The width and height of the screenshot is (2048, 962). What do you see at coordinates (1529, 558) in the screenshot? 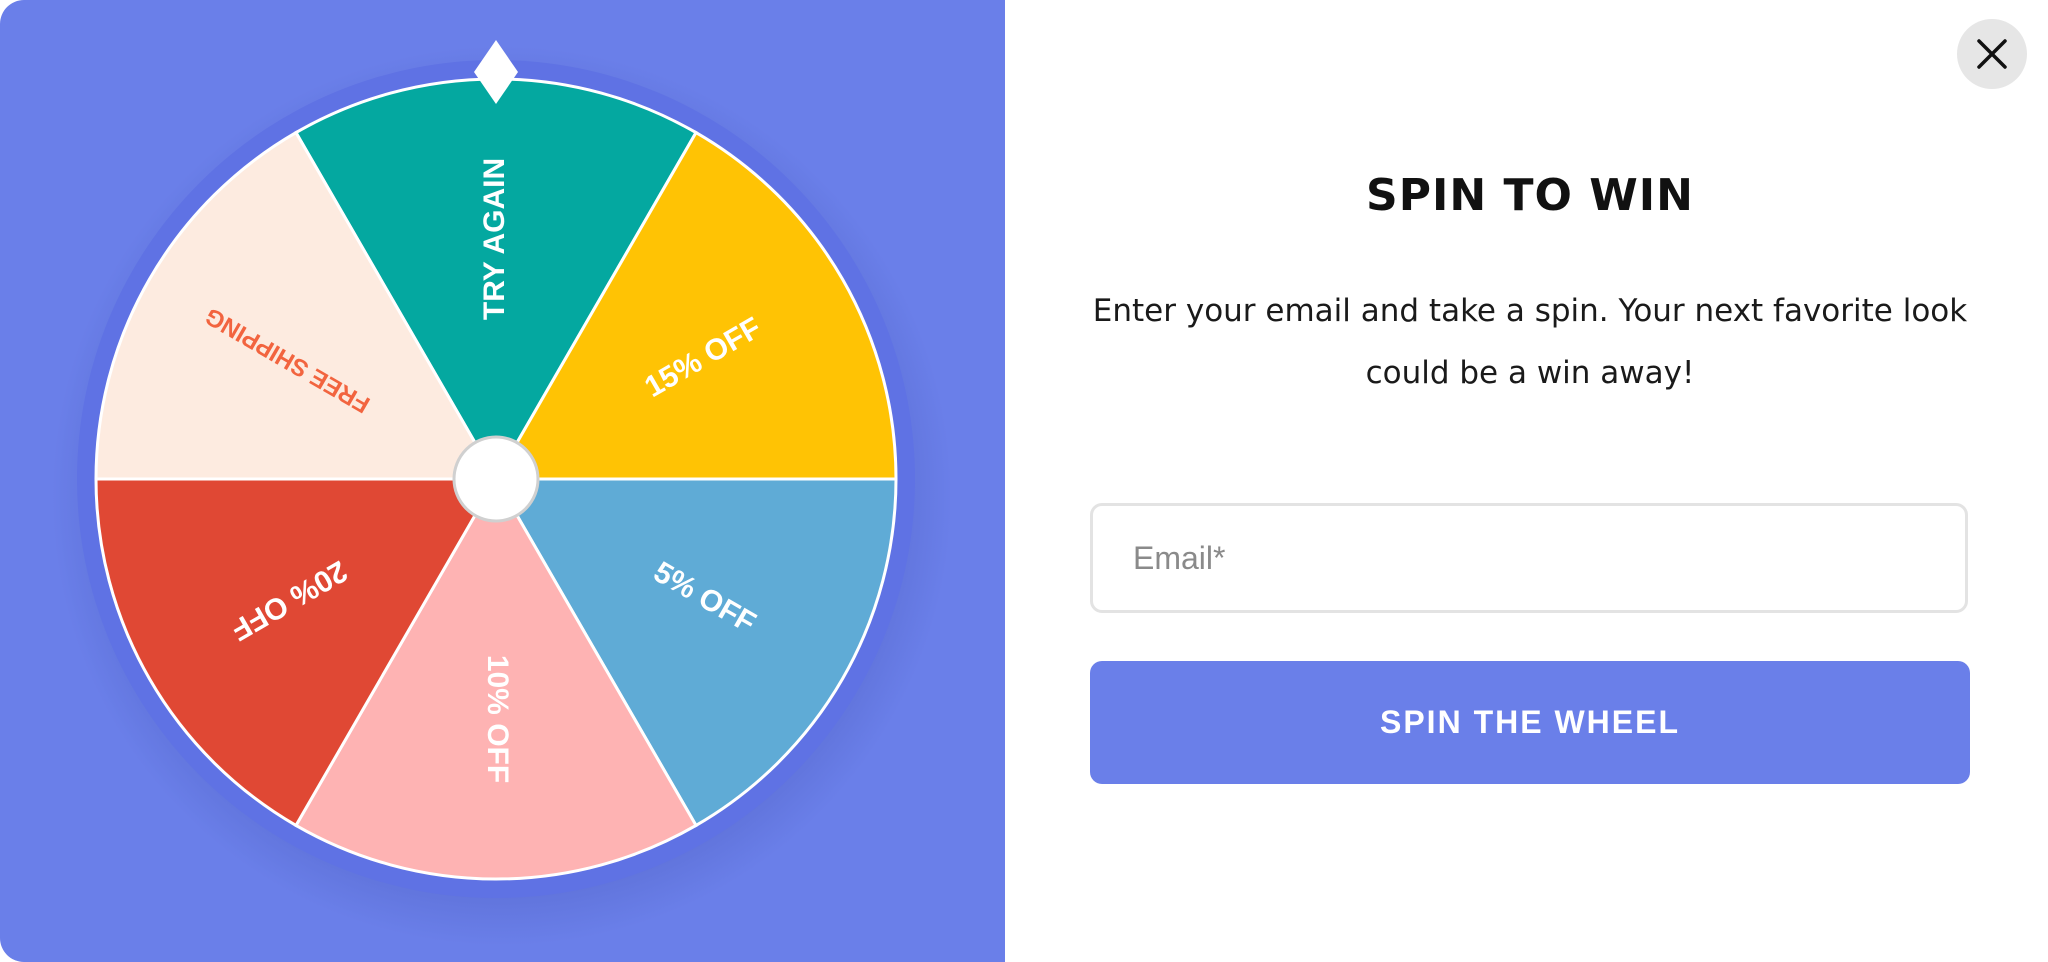
I see `email-field` at bounding box center [1529, 558].